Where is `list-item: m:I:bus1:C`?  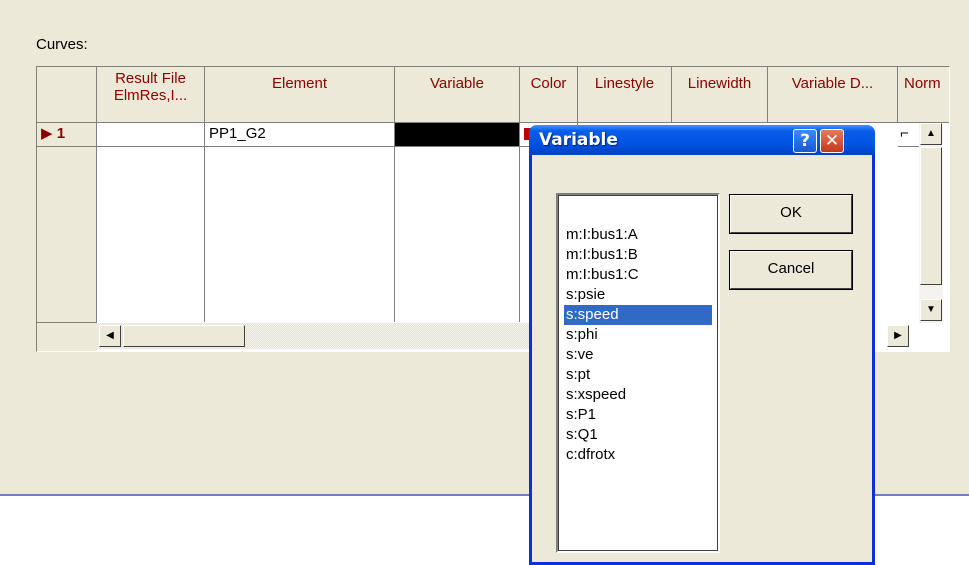
list-item: m:I:bus1:C is located at coordinates (638, 275).